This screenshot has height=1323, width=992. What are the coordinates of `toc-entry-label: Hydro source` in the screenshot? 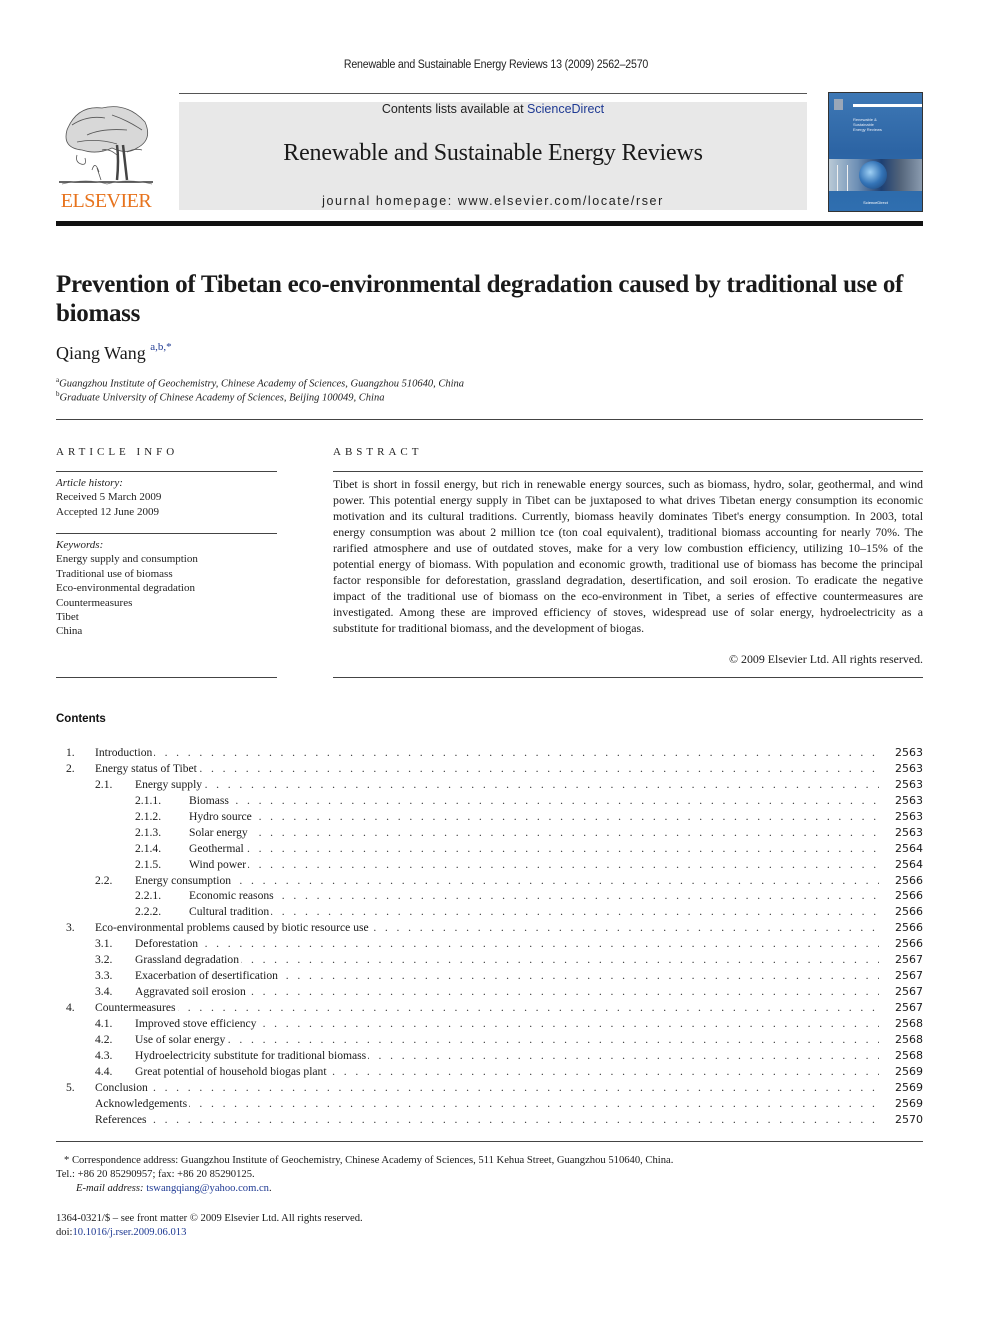 It's located at (221, 816).